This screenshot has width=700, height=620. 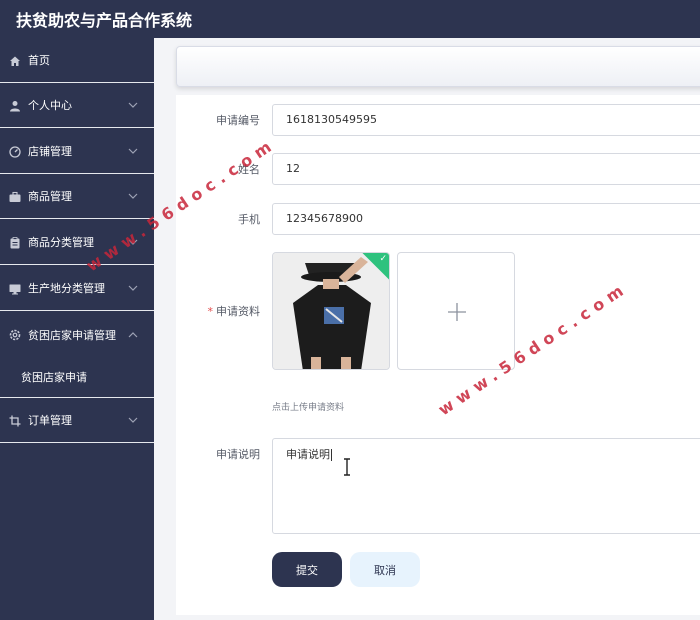 What do you see at coordinates (385, 569) in the screenshot?
I see `cancel-button: 取消` at bounding box center [385, 569].